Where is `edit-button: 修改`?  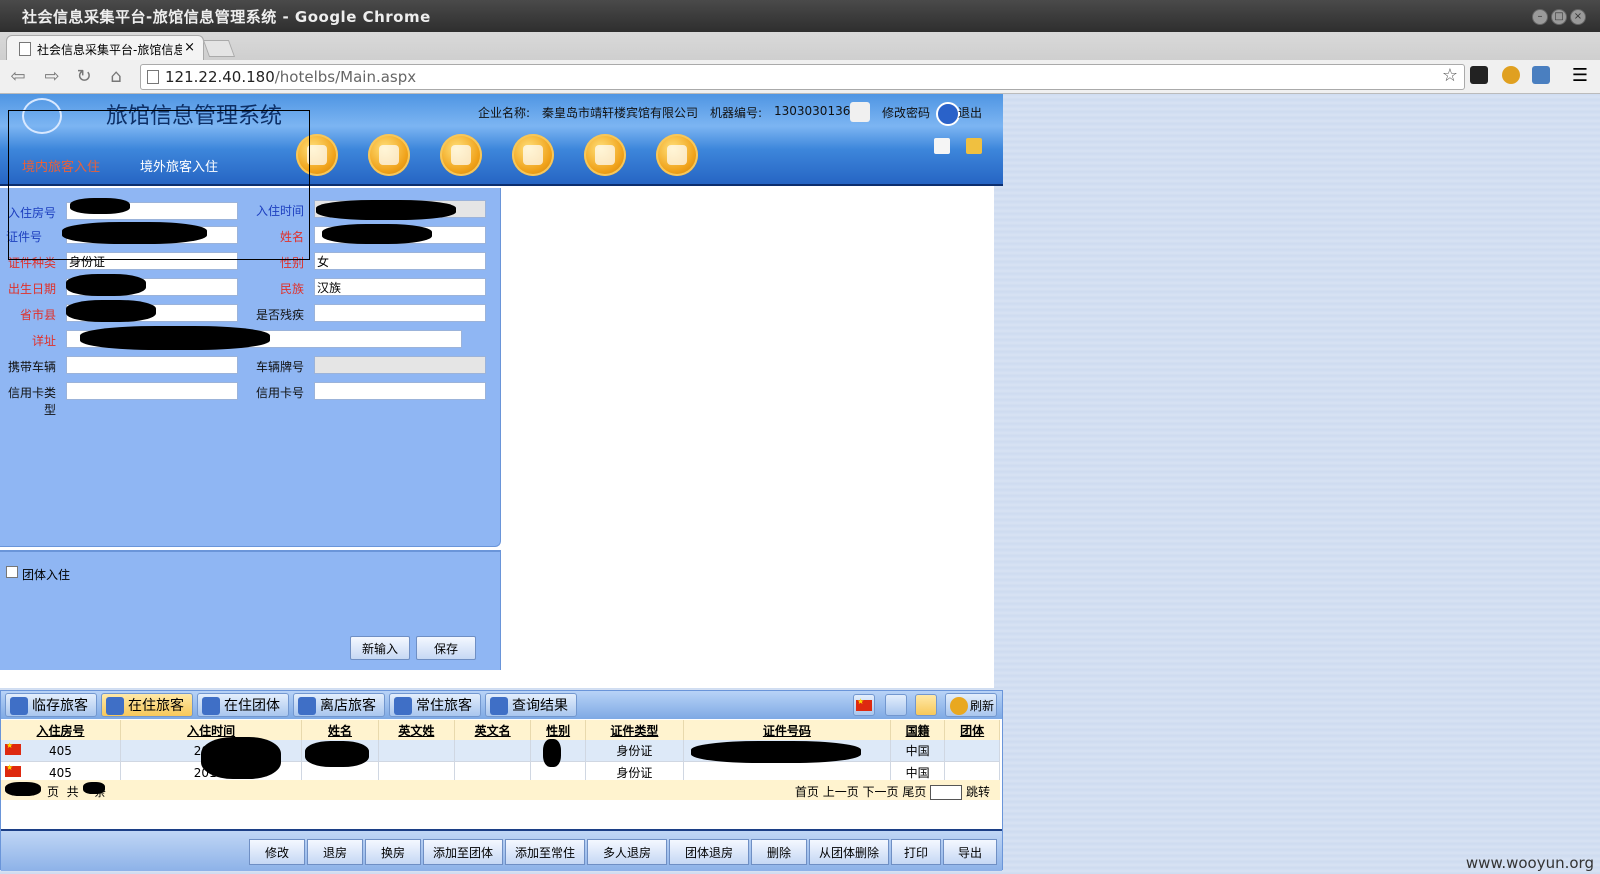
edit-button: 修改 is located at coordinates (277, 852).